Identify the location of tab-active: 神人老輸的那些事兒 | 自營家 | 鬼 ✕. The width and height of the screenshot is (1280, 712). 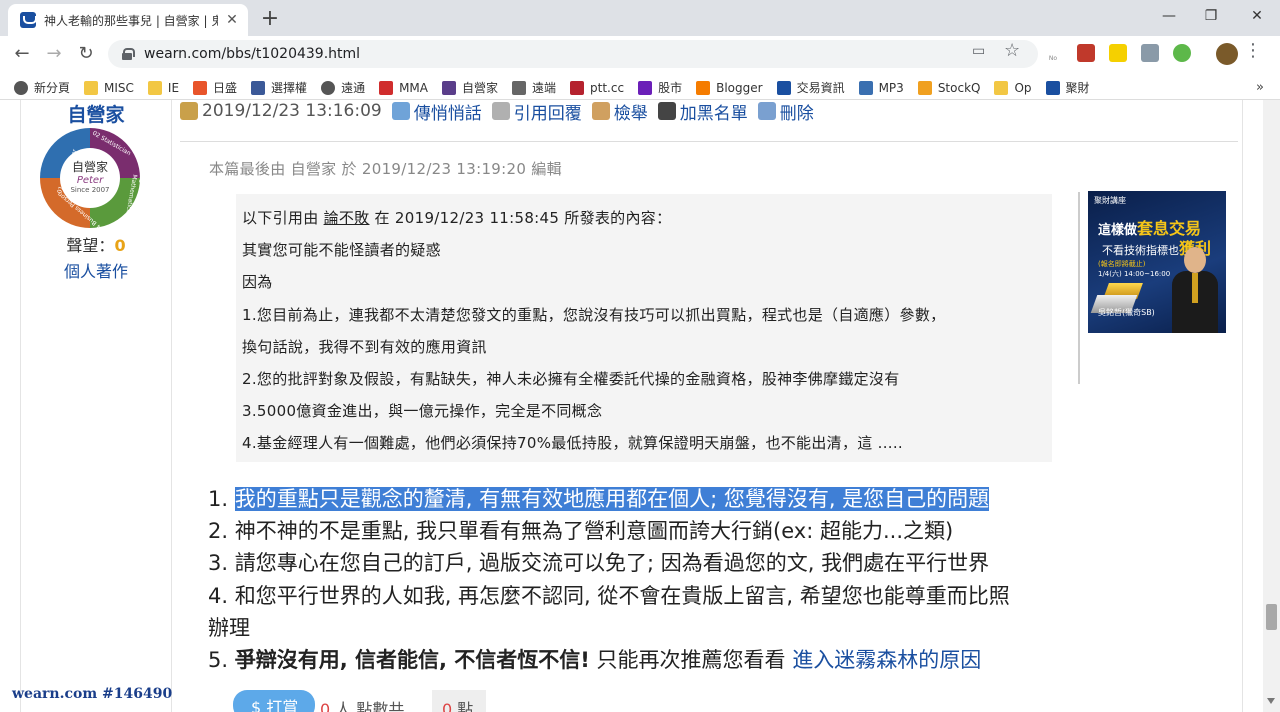
(128, 20).